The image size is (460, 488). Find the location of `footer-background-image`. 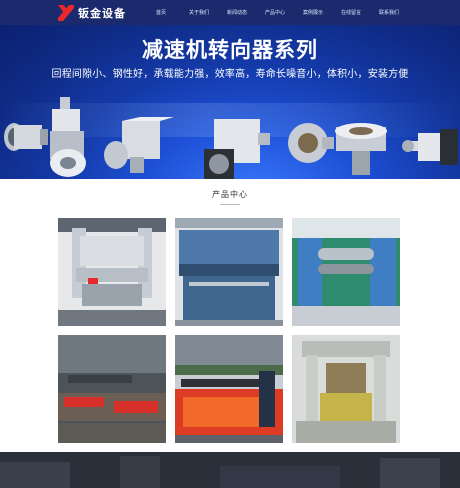

footer-background-image is located at coordinates (230, 470).